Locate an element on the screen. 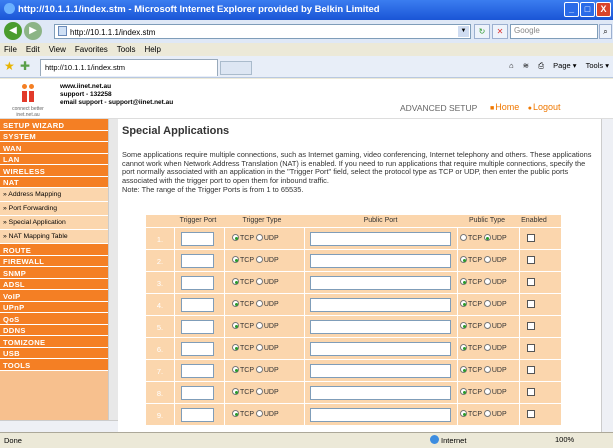 This screenshot has width=613, height=448. menu-favorites: Favorites is located at coordinates (91, 49).